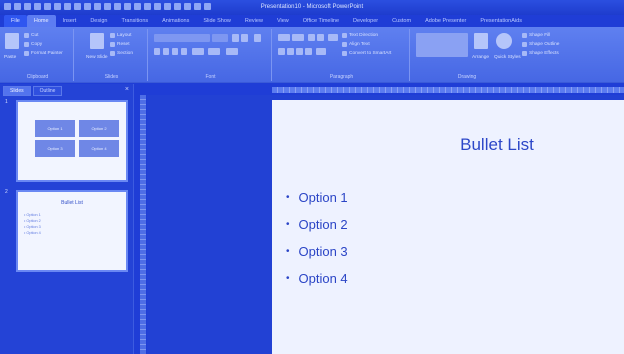  Describe the element at coordinates (333, 37) in the screenshot. I see `line-spacing-icon` at that location.